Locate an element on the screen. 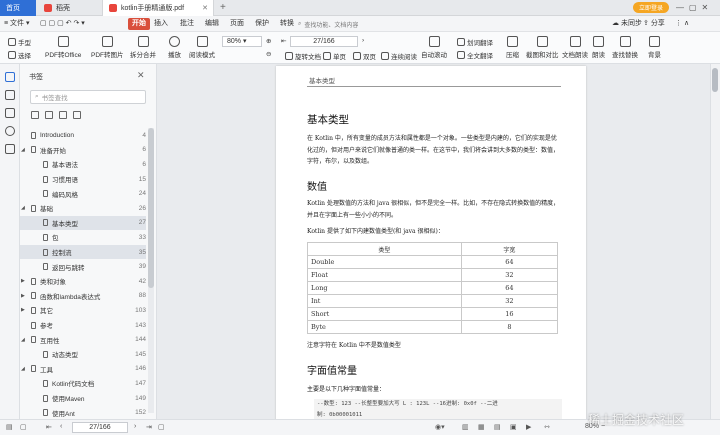 This screenshot has height=435, width=720. split-merge-button: 拆分合并 is located at coordinates (143, 47).